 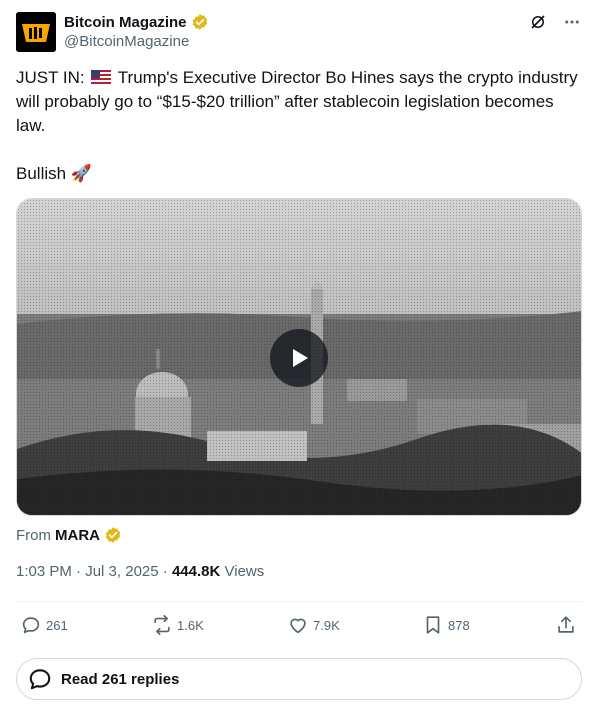 I want to click on media-source: From MARA, so click(x=69, y=535).